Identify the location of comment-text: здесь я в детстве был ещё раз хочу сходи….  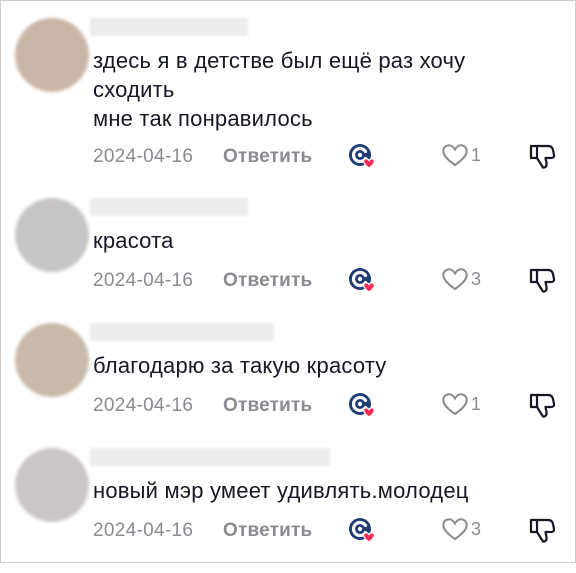
(279, 89).